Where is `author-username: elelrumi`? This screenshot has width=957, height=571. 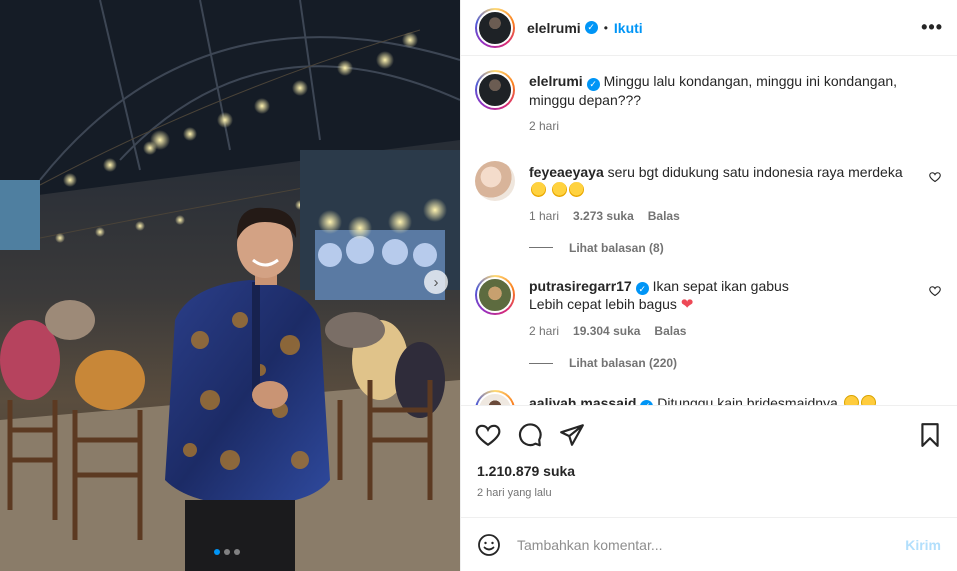
author-username: elelrumi is located at coordinates (554, 28).